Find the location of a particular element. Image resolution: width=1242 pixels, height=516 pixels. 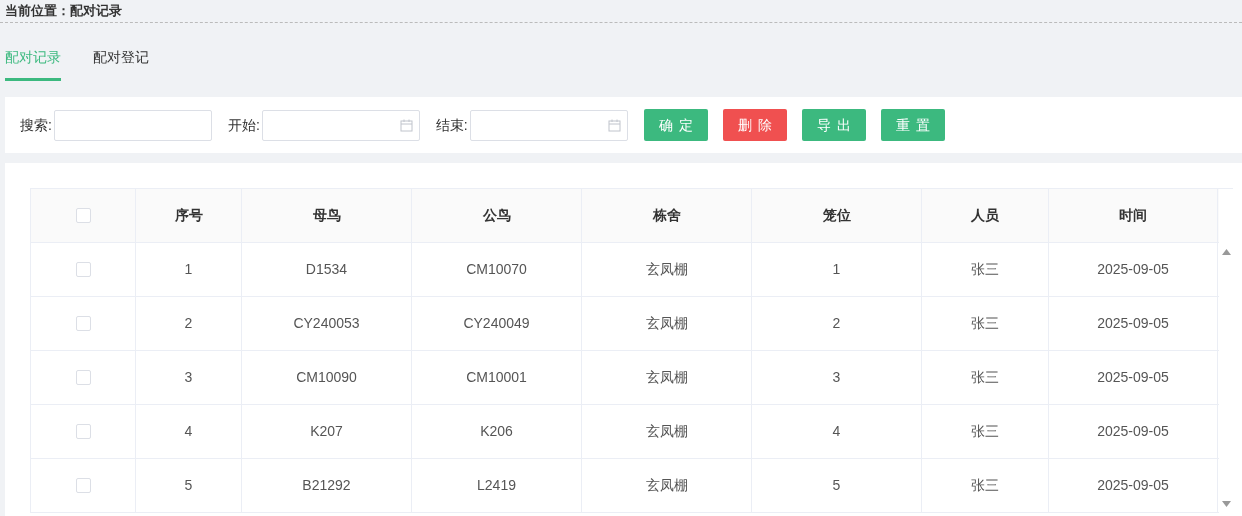

table-cell: K206 is located at coordinates (497, 431).